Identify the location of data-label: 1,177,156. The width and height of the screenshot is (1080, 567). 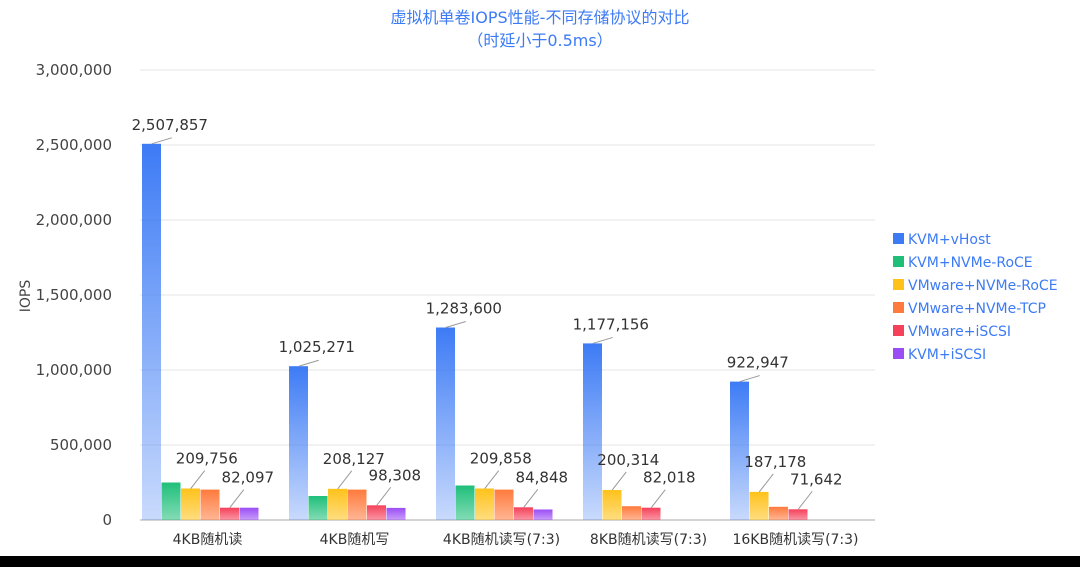
(611, 324).